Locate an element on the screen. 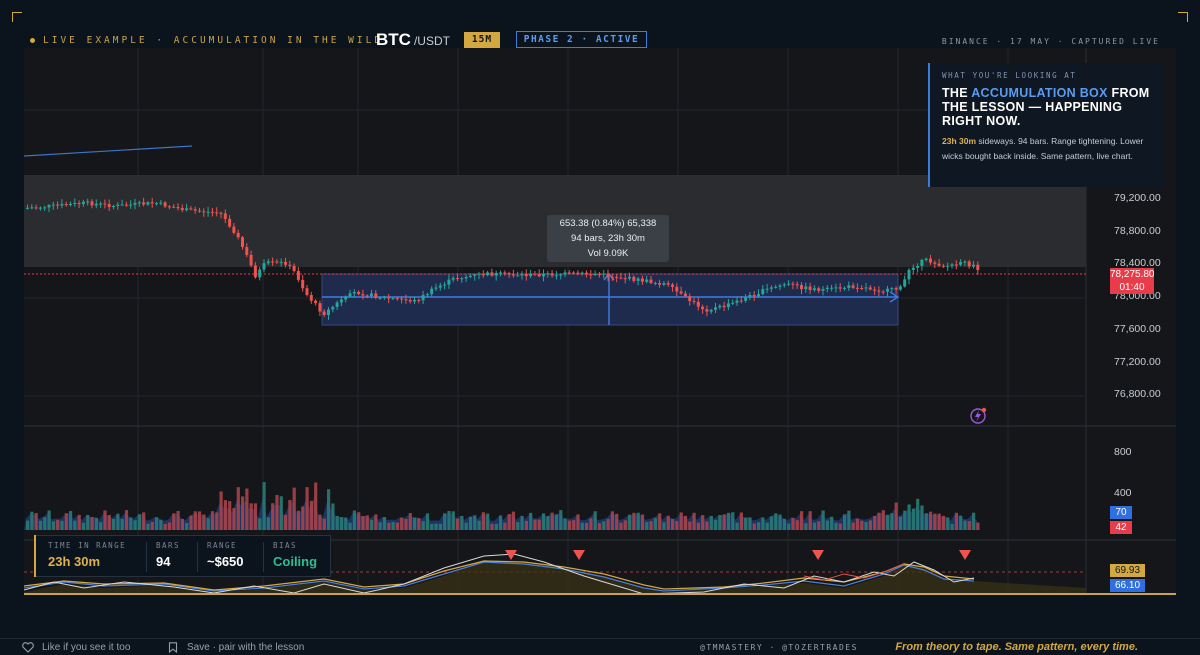  live-label: LIVE EXAMPLE · ACCUMULATION IN THE WILD is located at coordinates (213, 40).